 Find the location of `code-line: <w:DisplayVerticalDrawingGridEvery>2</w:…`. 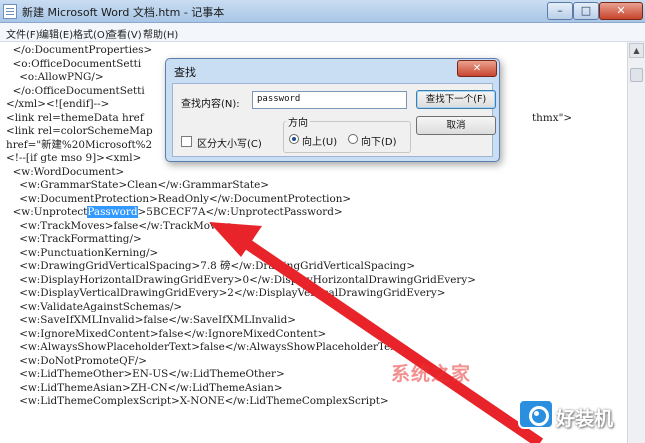

code-line: <w:DisplayVerticalDrawingGridEvery>2</w:… is located at coordinates (226, 293).